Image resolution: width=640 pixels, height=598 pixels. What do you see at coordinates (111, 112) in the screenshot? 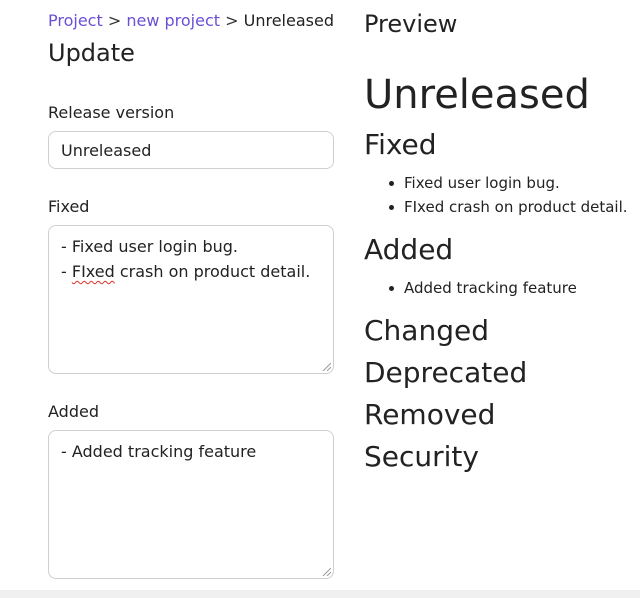
I see `release-version-label: Release version` at bounding box center [111, 112].